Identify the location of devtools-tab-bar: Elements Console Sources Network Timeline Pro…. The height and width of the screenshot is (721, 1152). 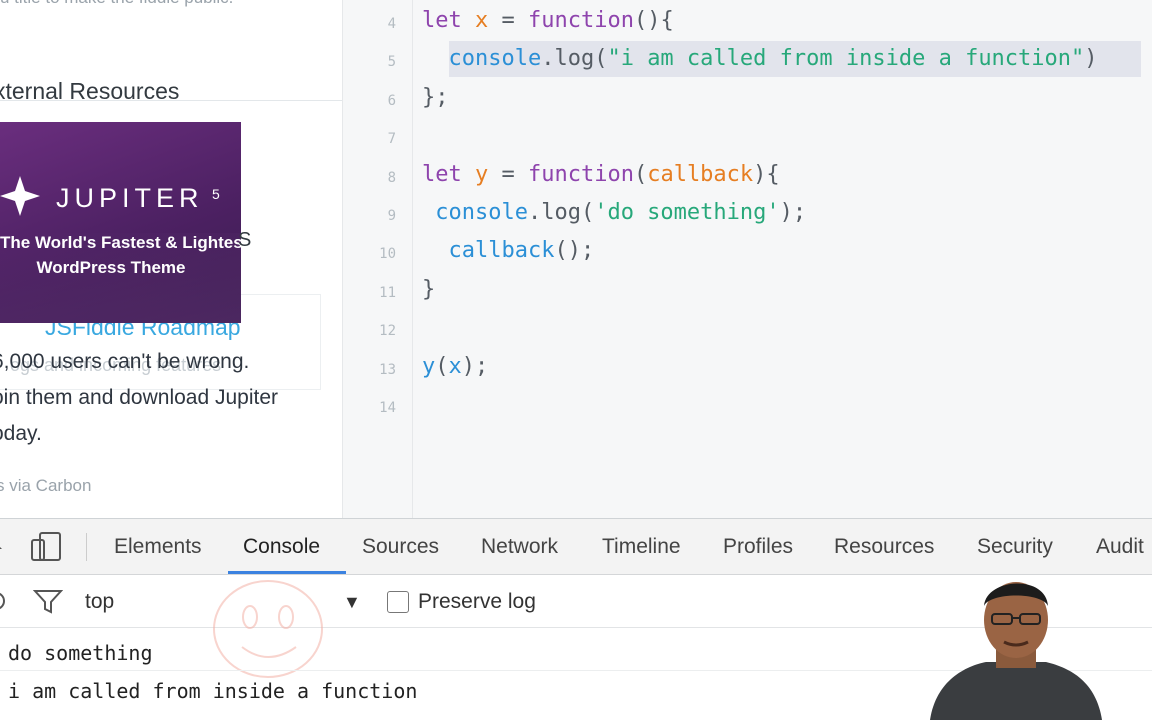
(576, 547).